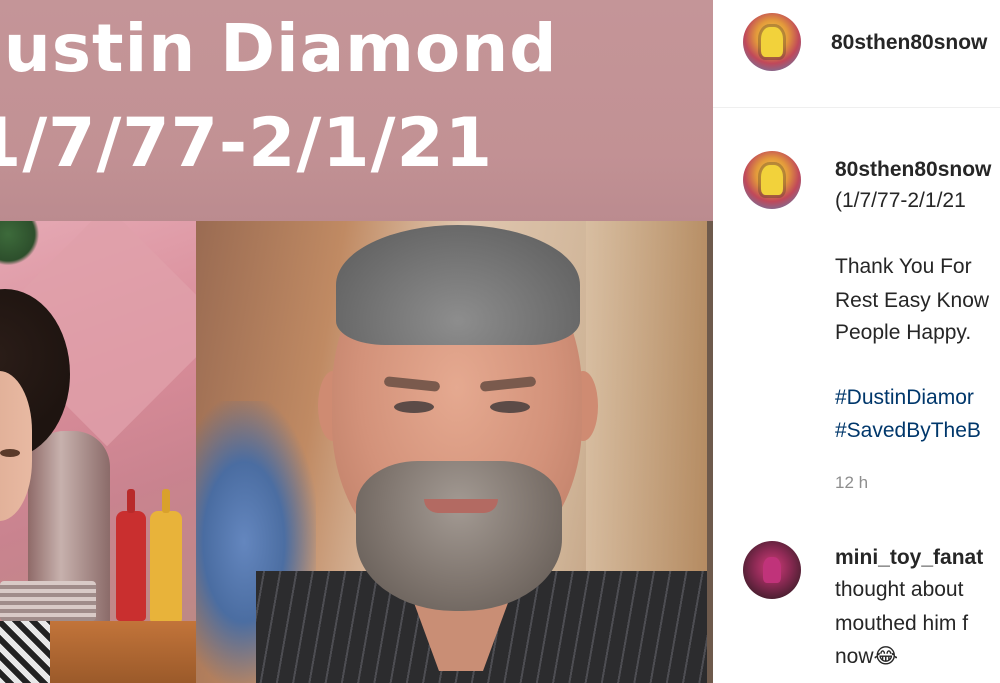 The height and width of the screenshot is (683, 1000). Describe the element at coordinates (48, 601) in the screenshot. I see `jukebox-grill` at that location.